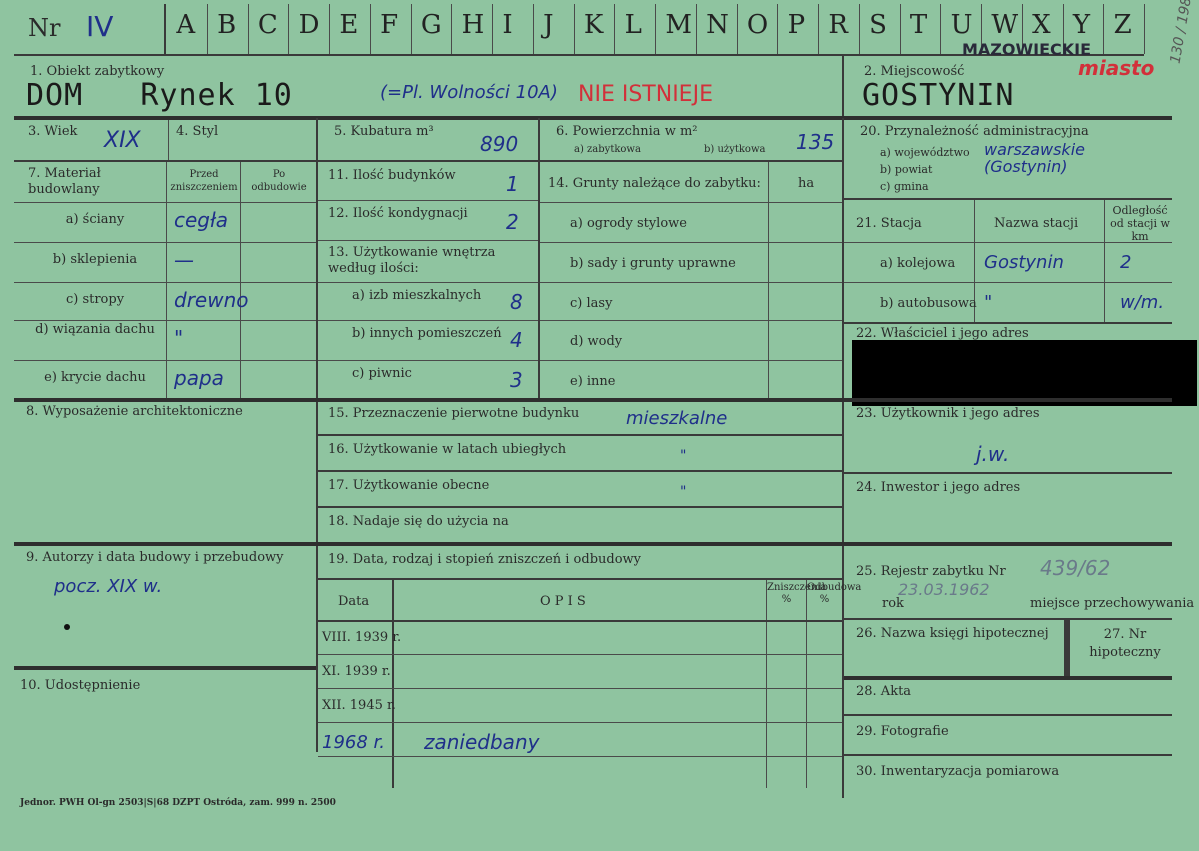 This screenshot has height=851, width=1199. What do you see at coordinates (122, 140) in the screenshot?
I see `wiek-value: XIX` at bounding box center [122, 140].